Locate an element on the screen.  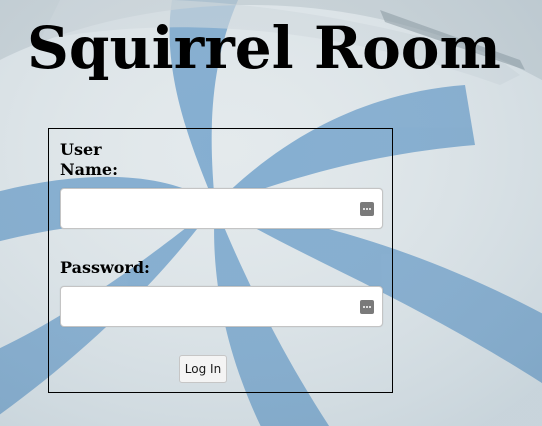
login-button: Log In is located at coordinates (203, 369).